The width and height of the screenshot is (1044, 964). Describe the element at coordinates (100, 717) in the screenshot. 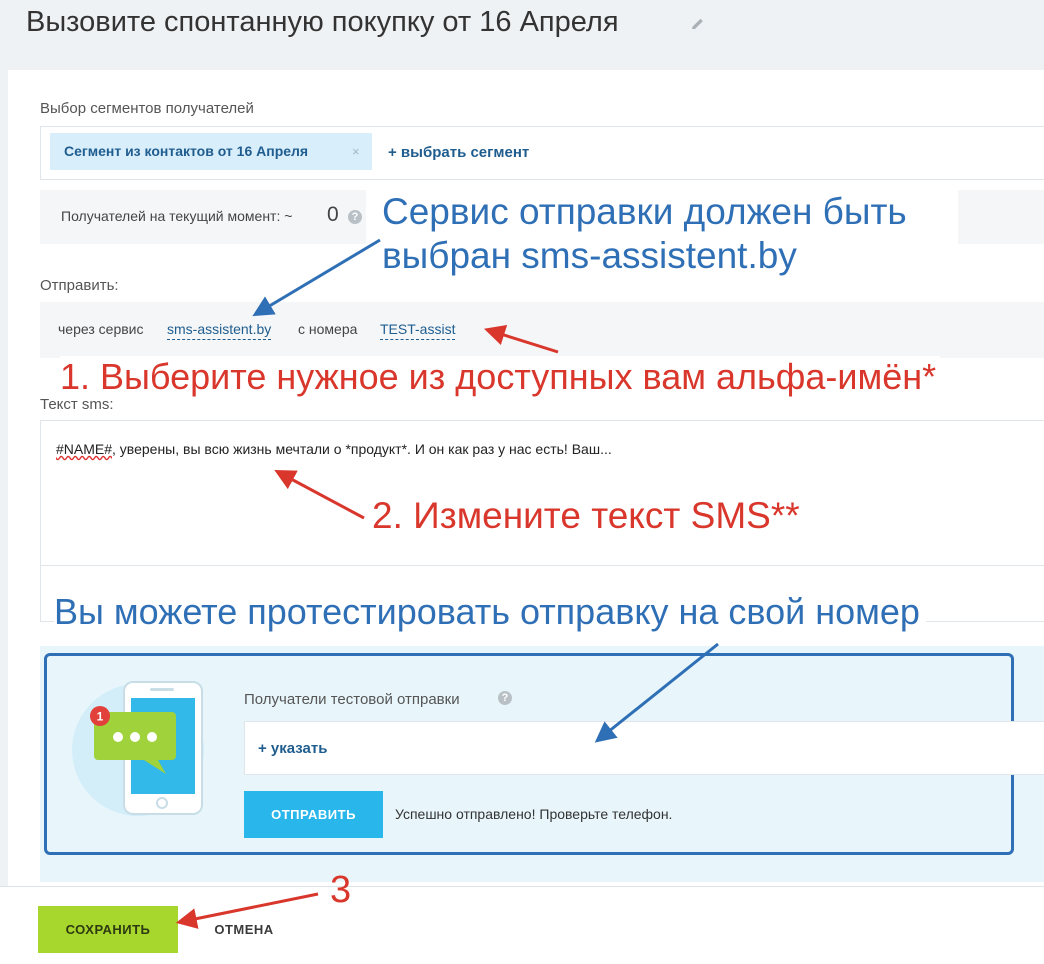

I see `notification-badge: 1` at that location.